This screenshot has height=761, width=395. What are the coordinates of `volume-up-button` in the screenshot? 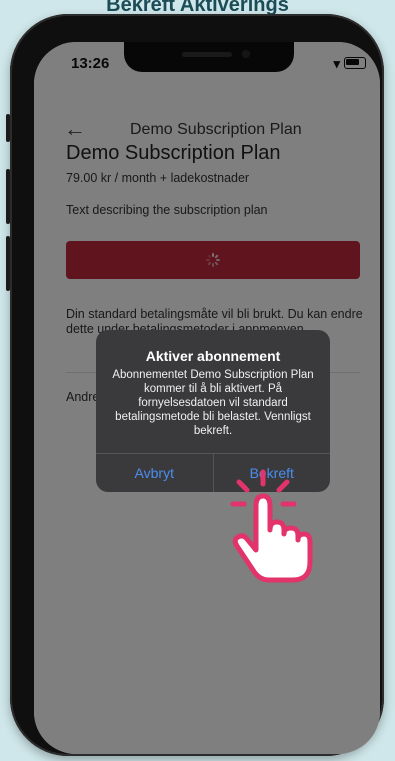 It's located at (8, 196).